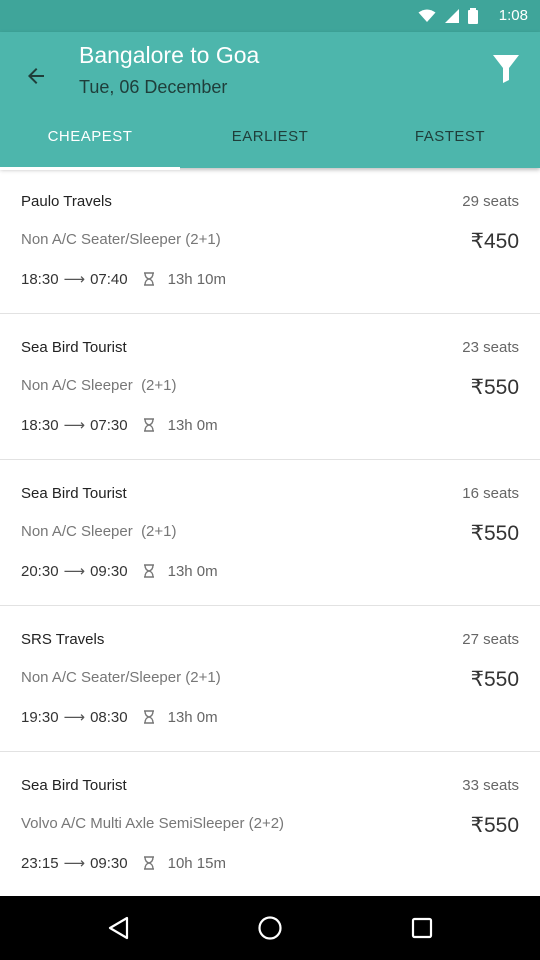 This screenshot has width=540, height=960. What do you see at coordinates (66, 201) in the screenshot?
I see `operator-name: Paulo Travels` at bounding box center [66, 201].